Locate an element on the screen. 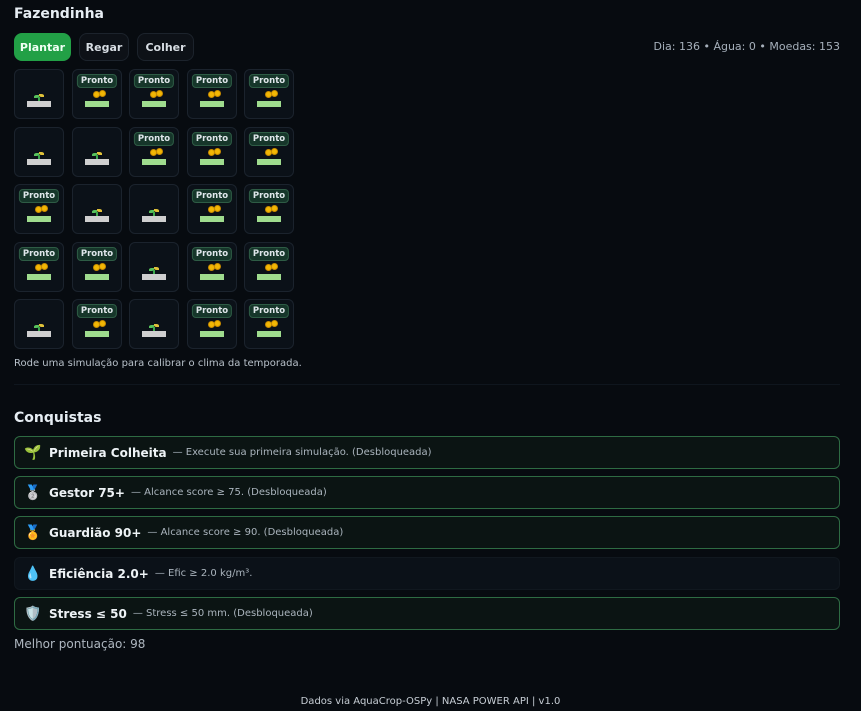 This screenshot has width=861, height=711. achievement-name: Stress ≤ 50 is located at coordinates (88, 613).